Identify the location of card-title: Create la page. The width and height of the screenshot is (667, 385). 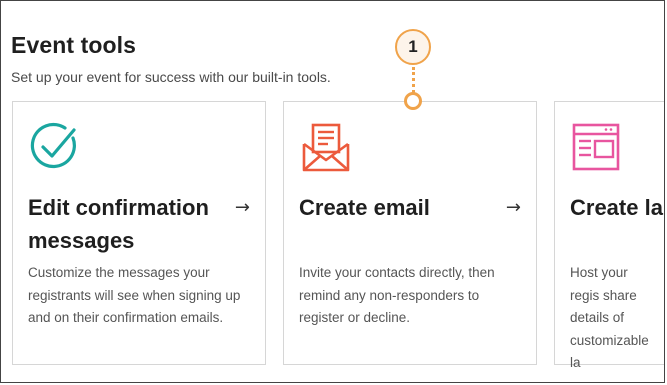
(617, 207).